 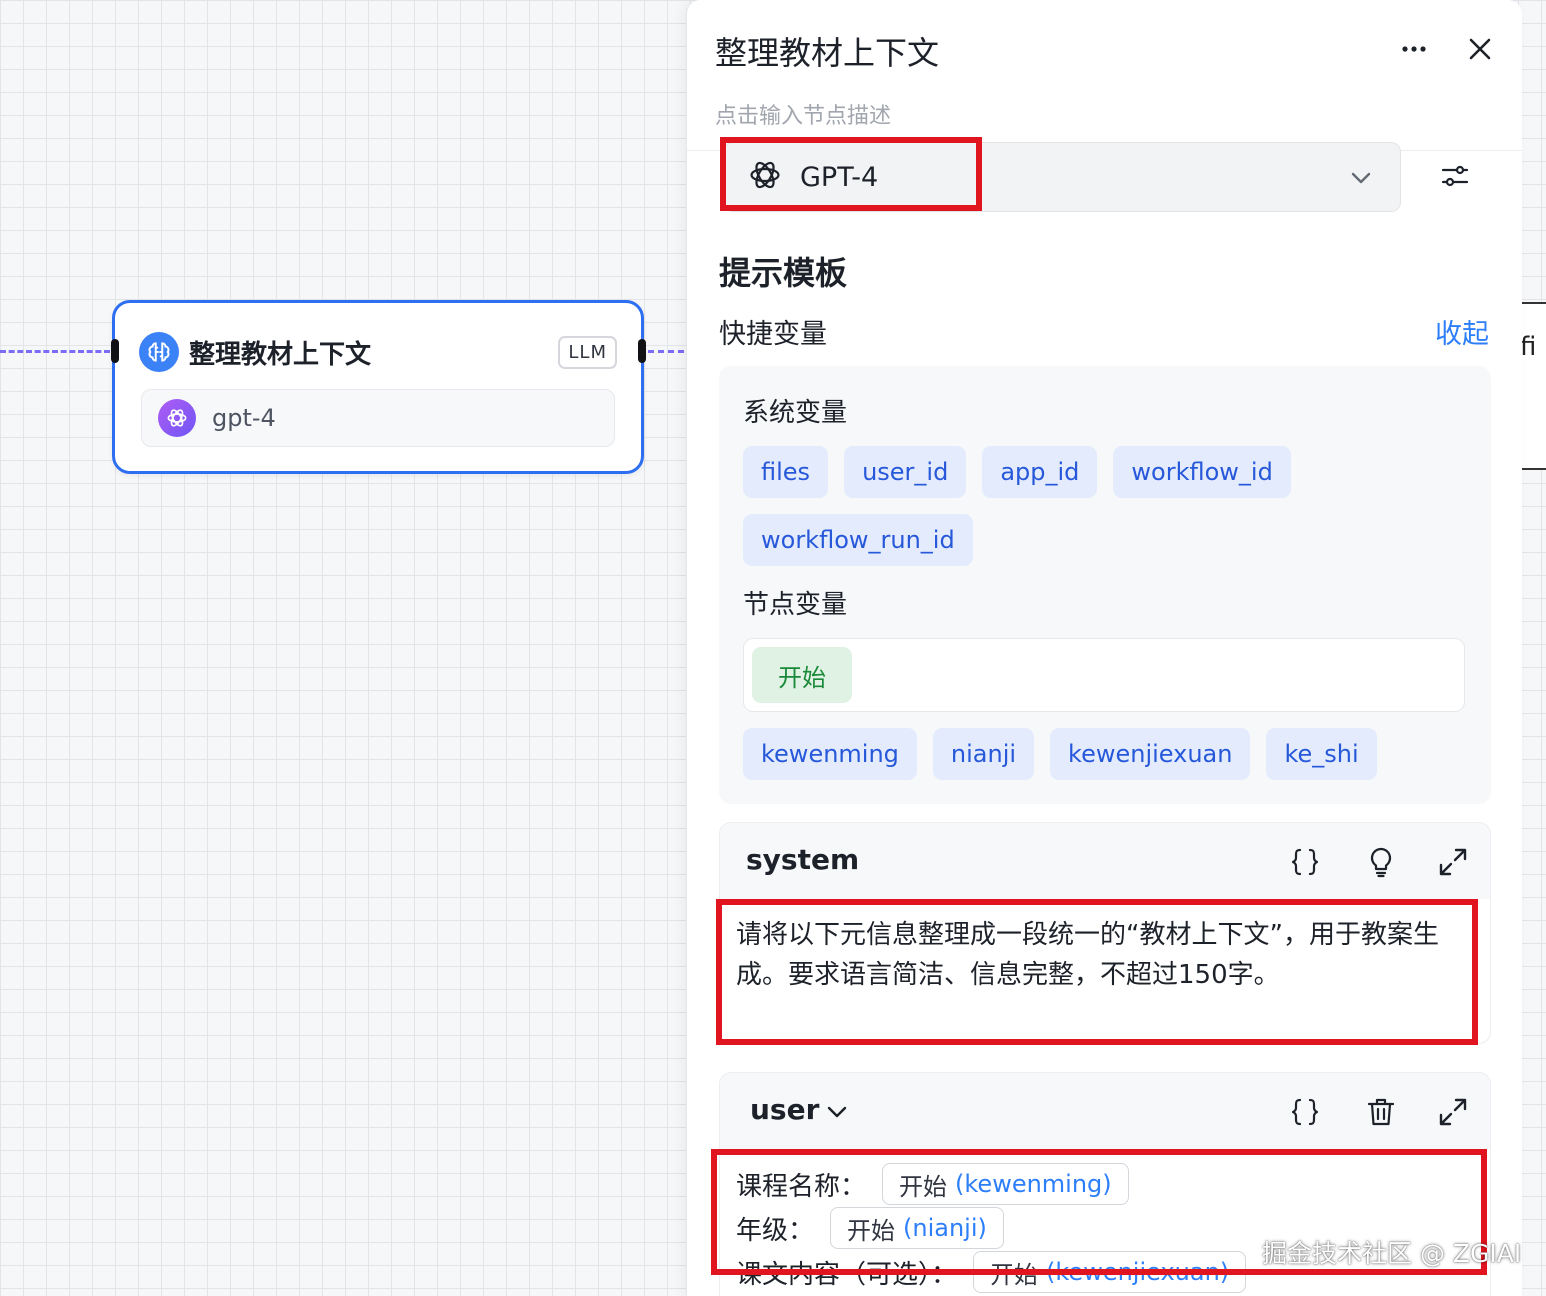 What do you see at coordinates (1462, 331) in the screenshot?
I see `collapse-button: 收起` at bounding box center [1462, 331].